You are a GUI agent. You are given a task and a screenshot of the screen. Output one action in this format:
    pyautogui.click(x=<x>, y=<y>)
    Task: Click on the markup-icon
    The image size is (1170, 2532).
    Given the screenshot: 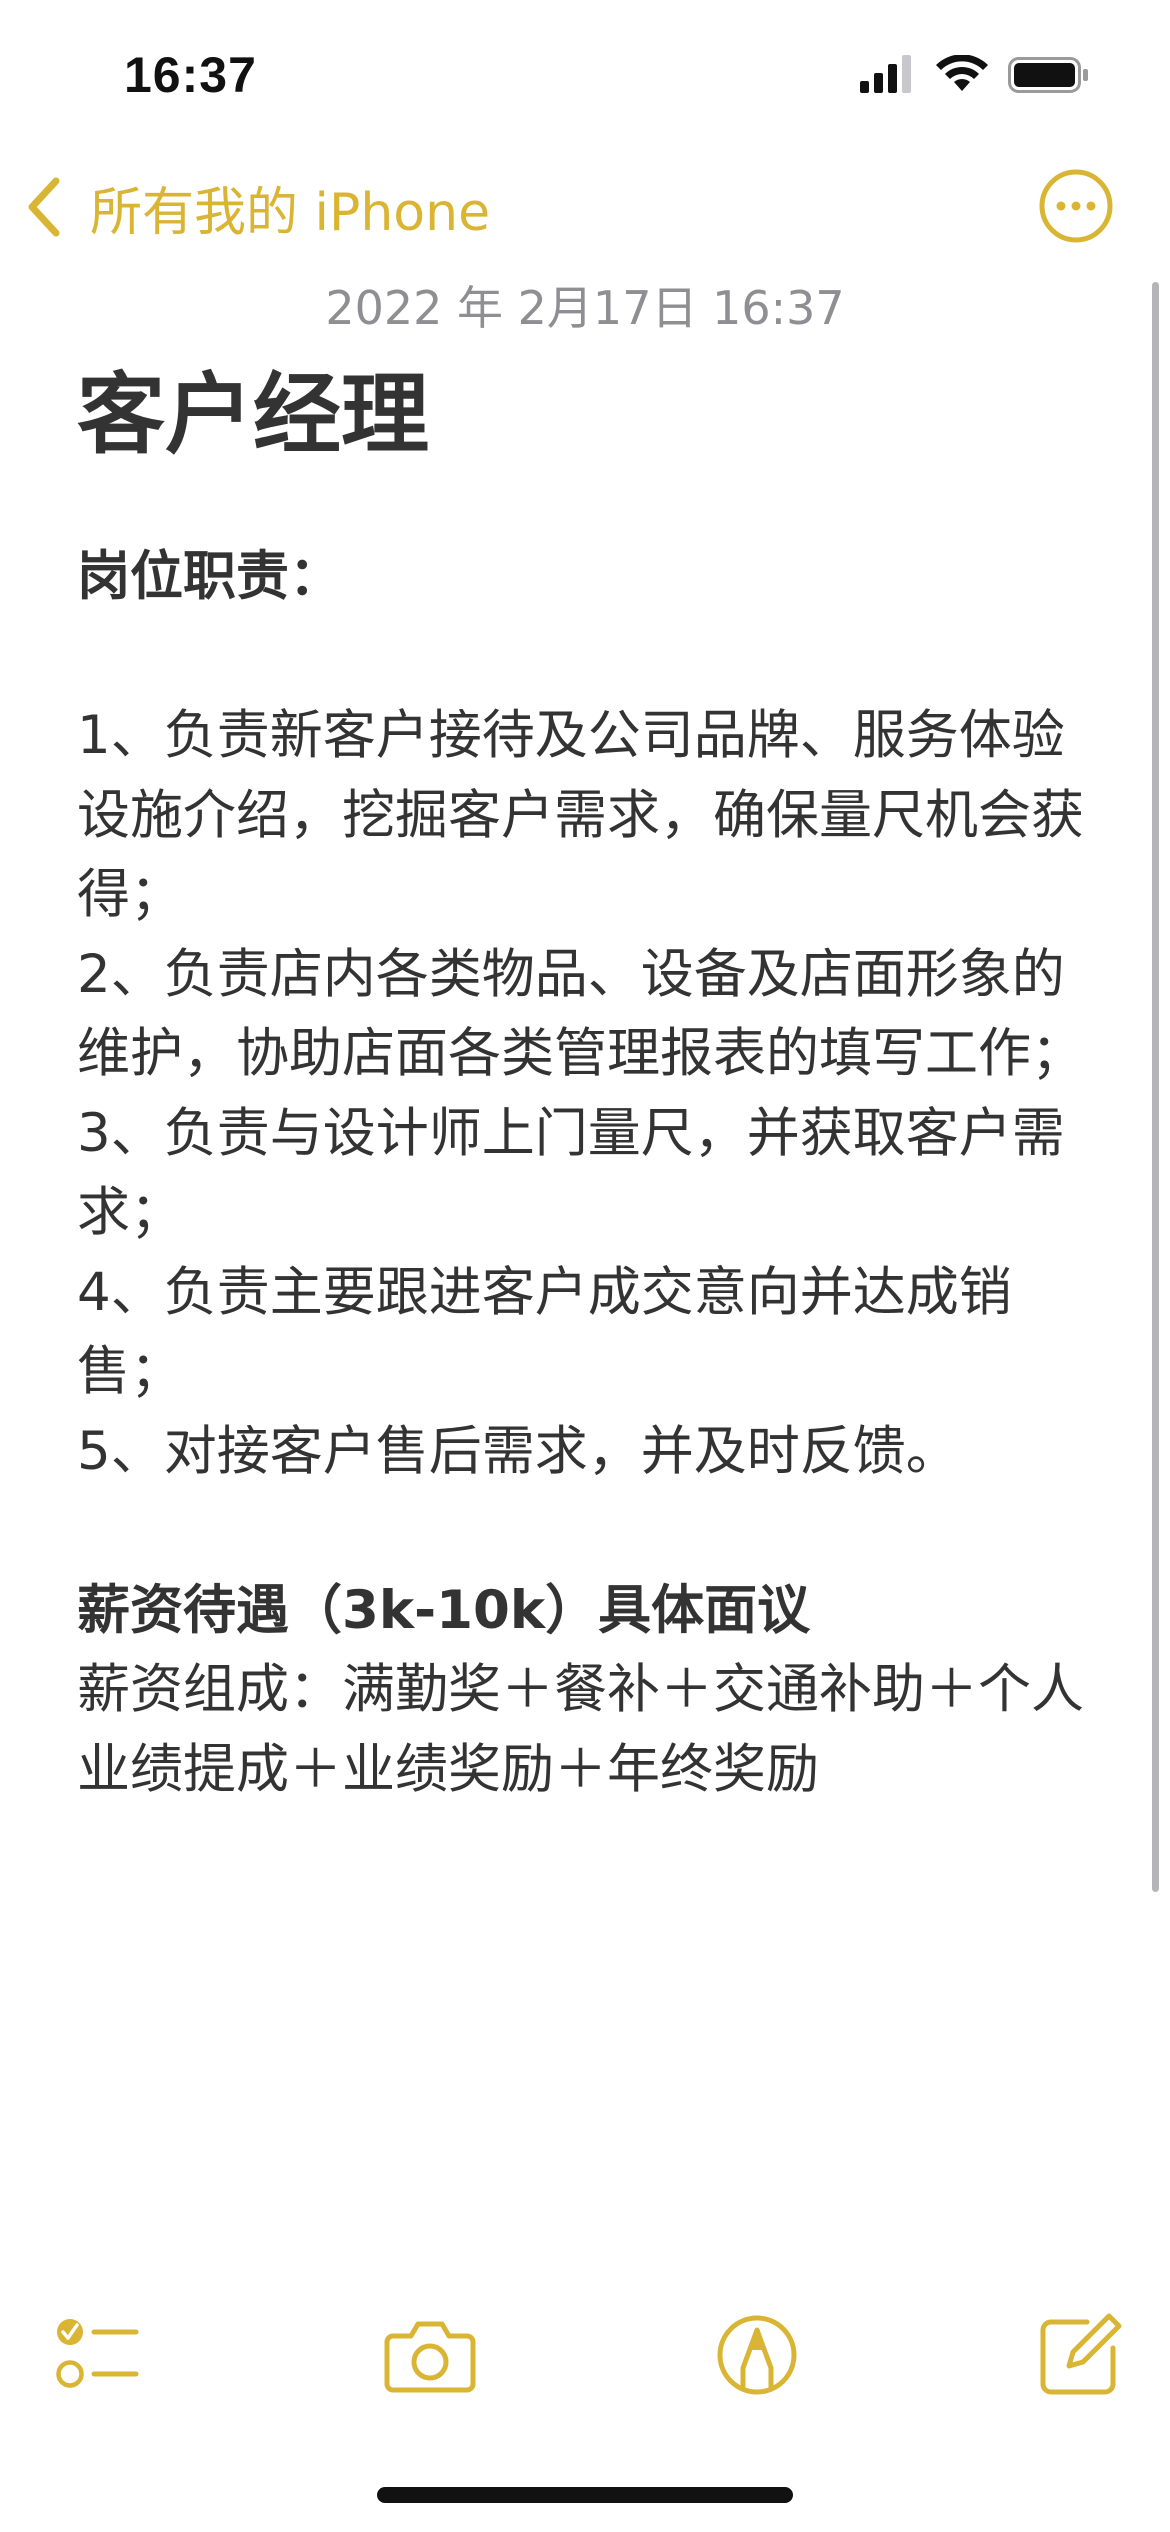 What is the action you would take?
    pyautogui.click(x=757, y=2355)
    